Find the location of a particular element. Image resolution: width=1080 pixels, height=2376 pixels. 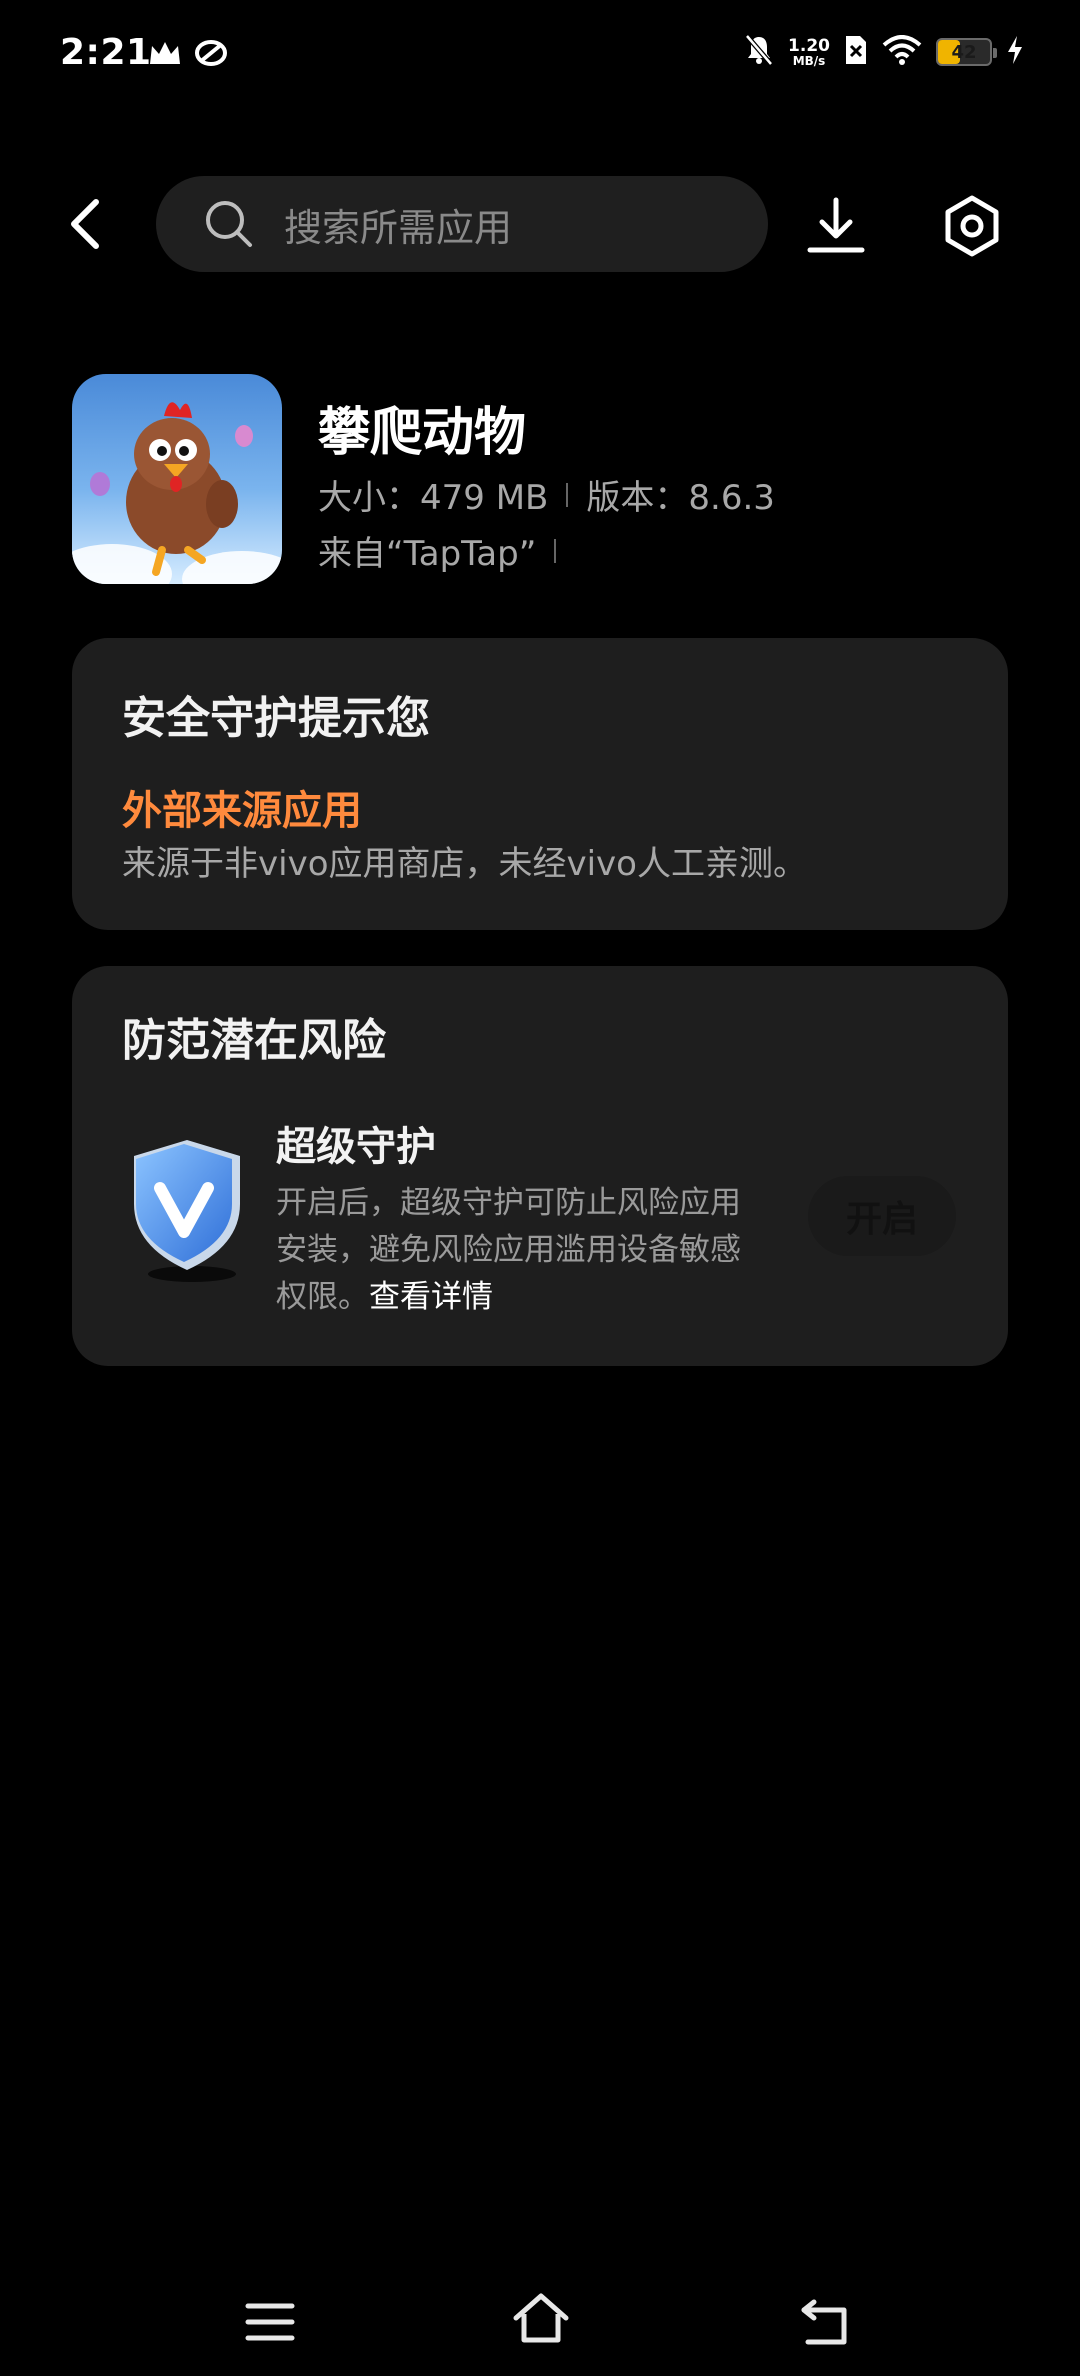

app-source: 来自“TapTap” is located at coordinates (427, 554).